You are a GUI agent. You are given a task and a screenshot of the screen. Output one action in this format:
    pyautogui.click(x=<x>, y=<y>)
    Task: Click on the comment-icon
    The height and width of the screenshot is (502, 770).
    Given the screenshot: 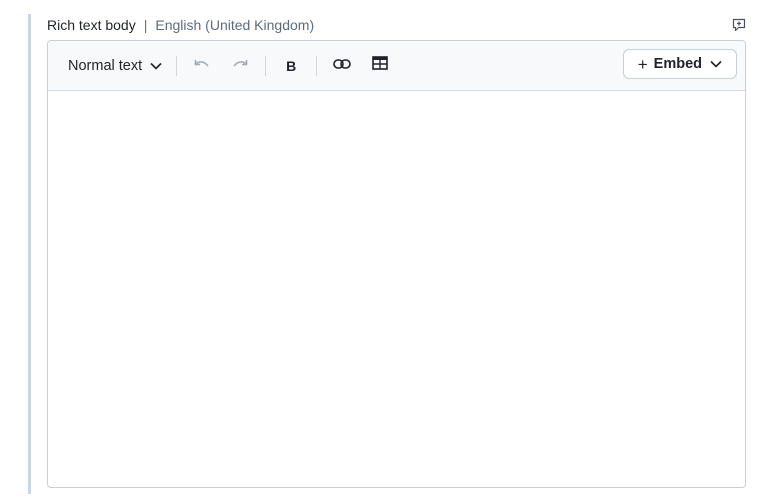 What is the action you would take?
    pyautogui.click(x=739, y=25)
    